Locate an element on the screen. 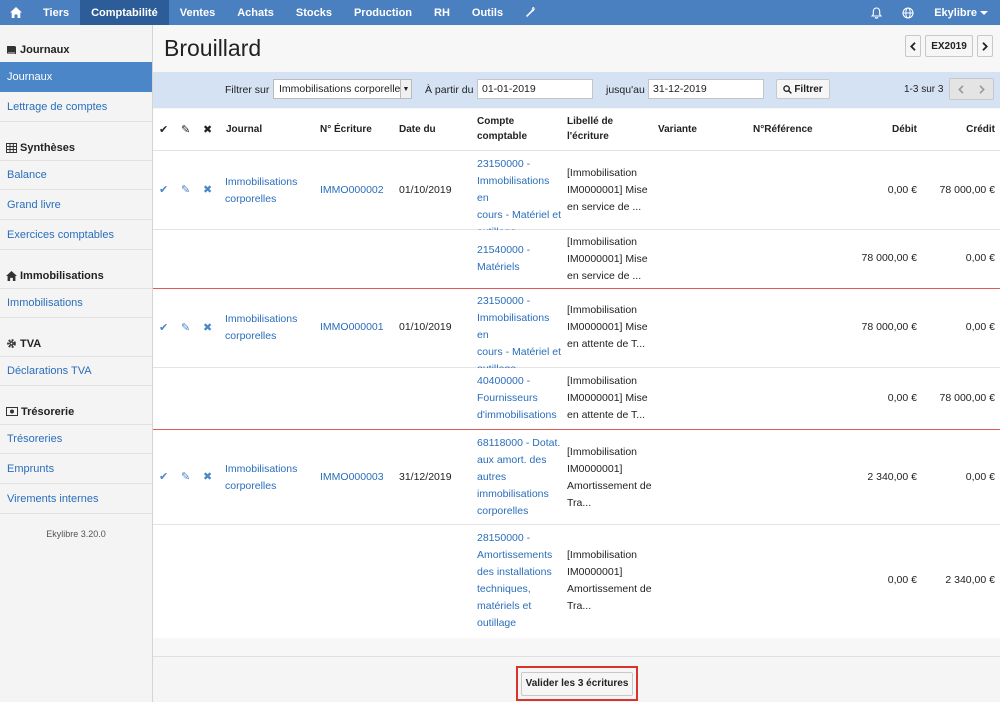 Image resolution: width=1000 pixels, height=702 pixels. account-link: 40400000 - Fournisseurs d'immobilisations is located at coordinates (520, 398).